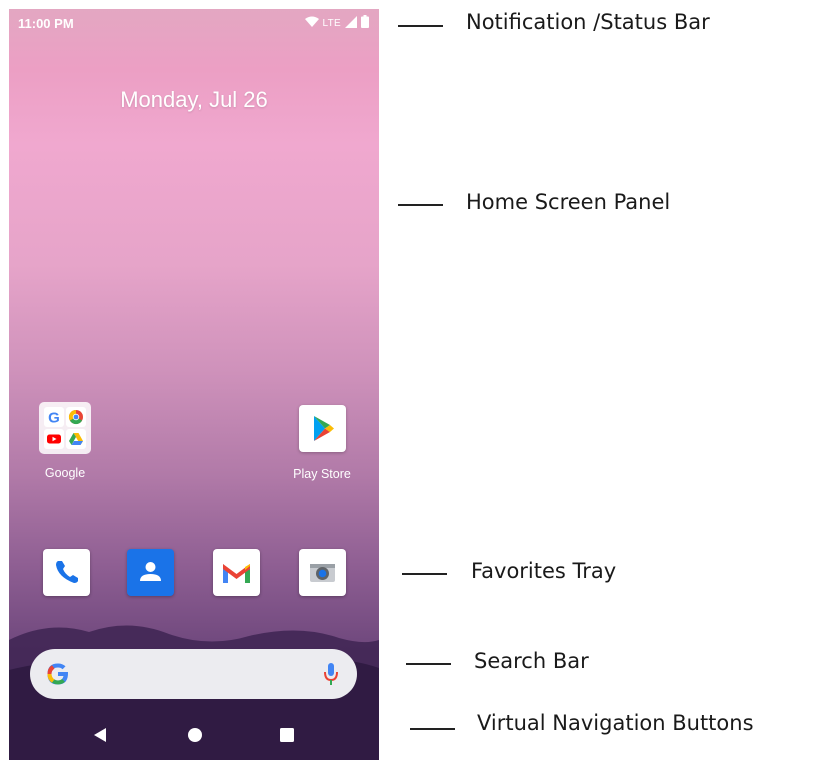 The width and height of the screenshot is (813, 760). What do you see at coordinates (331, 23) in the screenshot?
I see `network-type: LTE` at bounding box center [331, 23].